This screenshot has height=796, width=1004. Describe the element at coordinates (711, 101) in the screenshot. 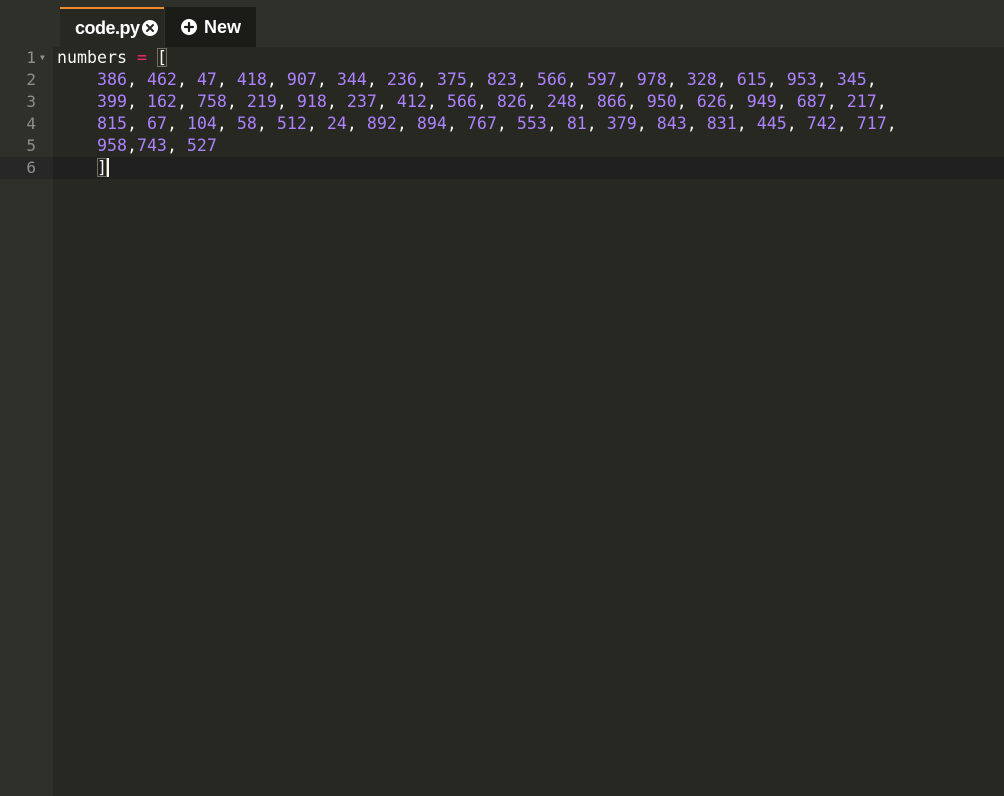

I see `number-literal: 626` at that location.